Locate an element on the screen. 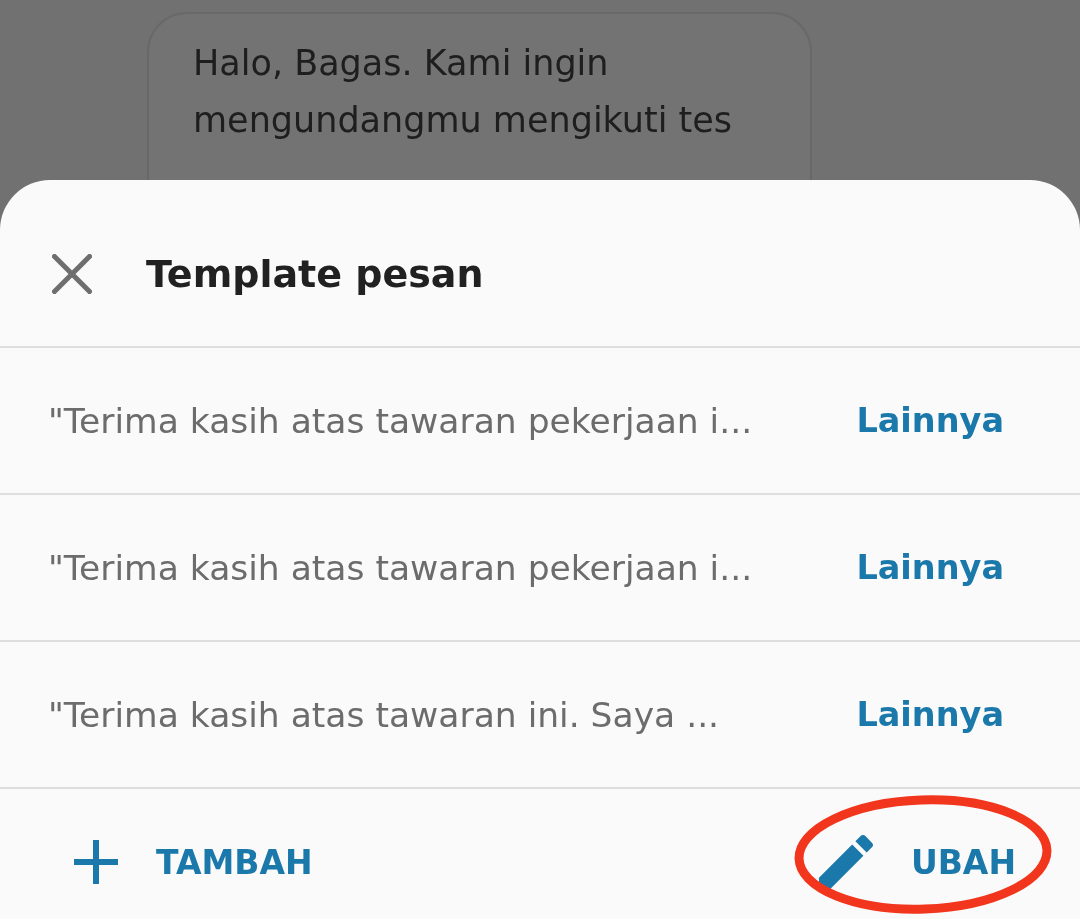 The width and height of the screenshot is (1080, 919). message-text: Halo, Bagas. Kami ingin mengundangmu mengikuti tes is located at coordinates (463, 92).